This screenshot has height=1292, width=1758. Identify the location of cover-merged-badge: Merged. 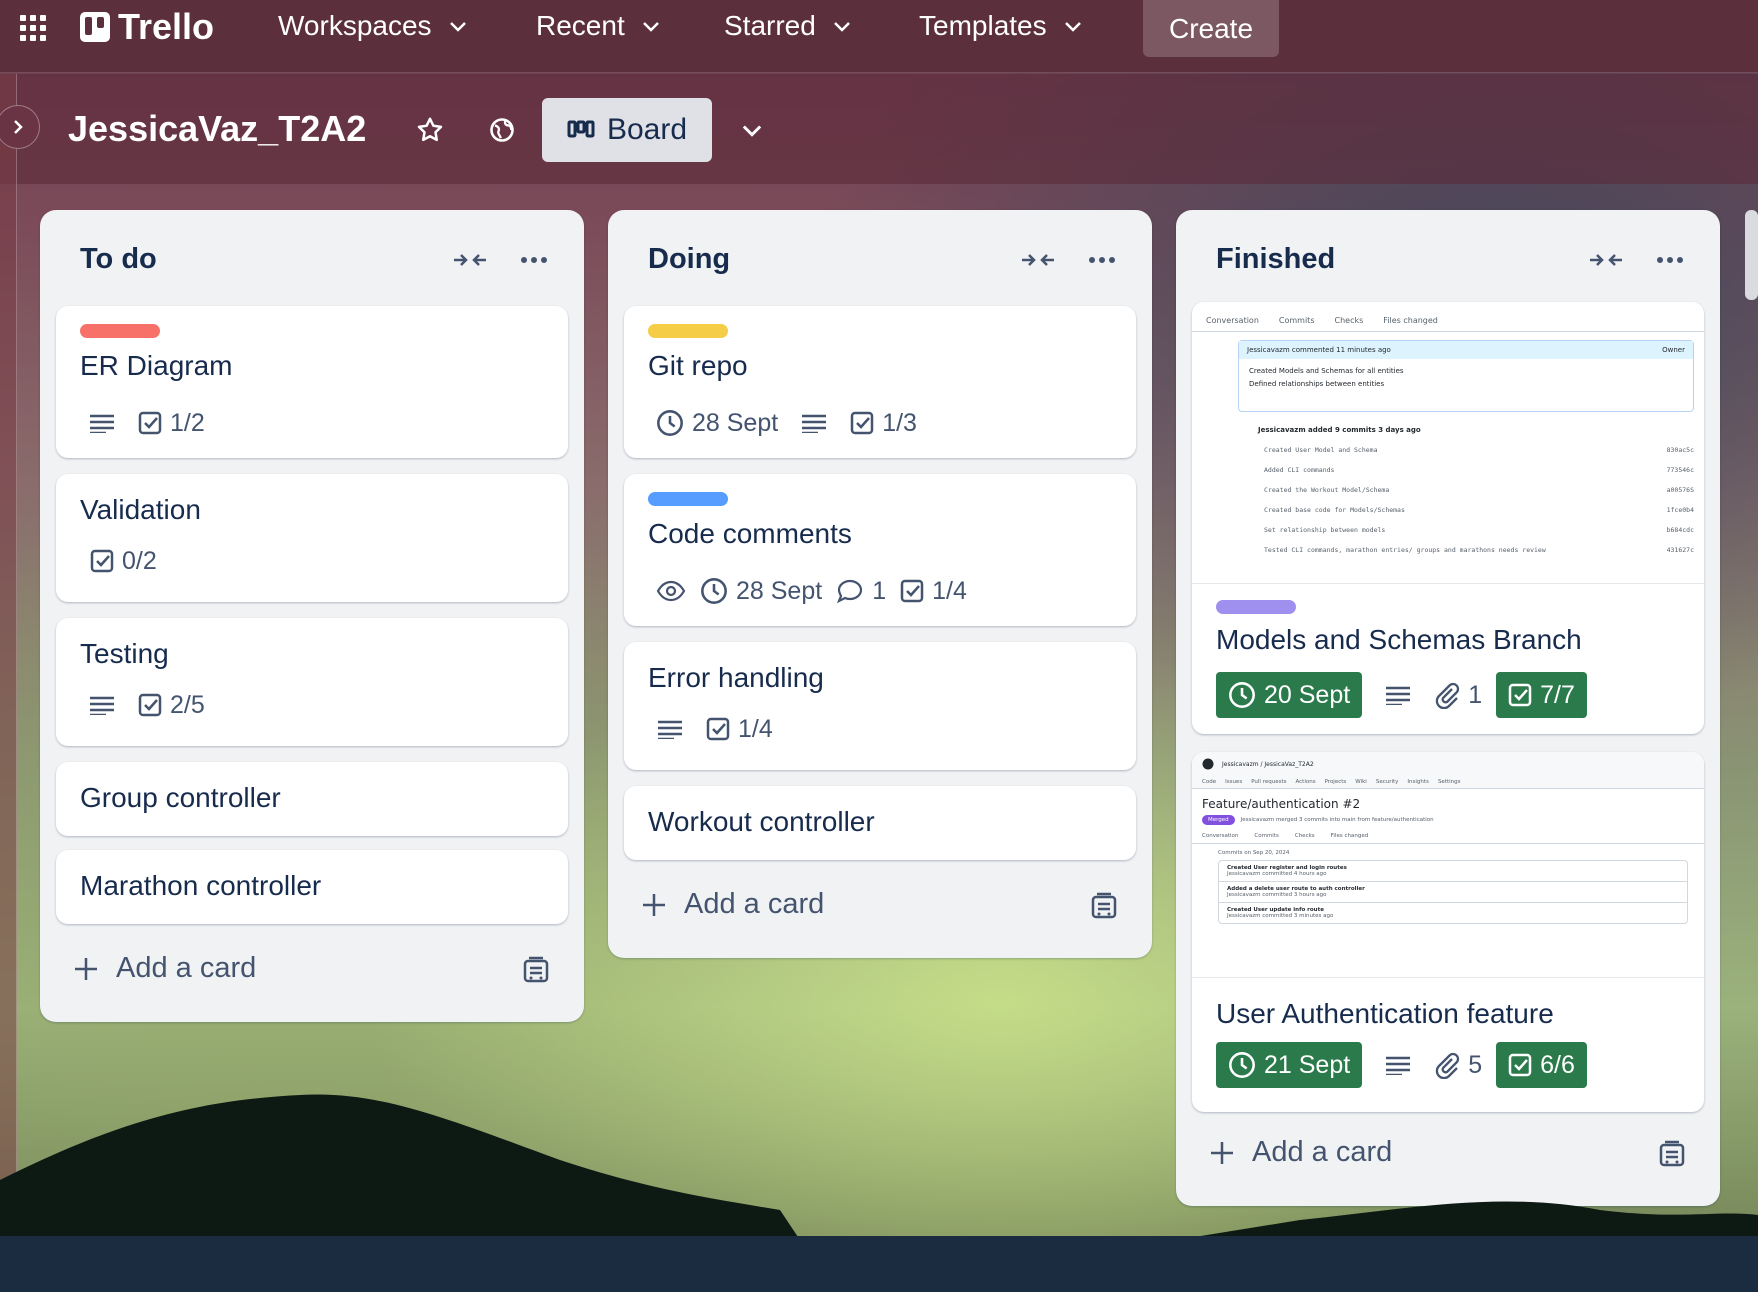
(1218, 820).